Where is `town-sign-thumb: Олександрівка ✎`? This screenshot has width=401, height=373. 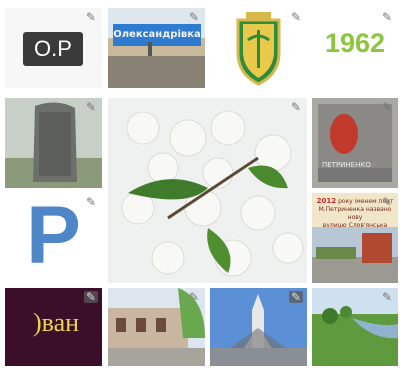 town-sign-thumb: Олександрівка ✎ is located at coordinates (156, 48).